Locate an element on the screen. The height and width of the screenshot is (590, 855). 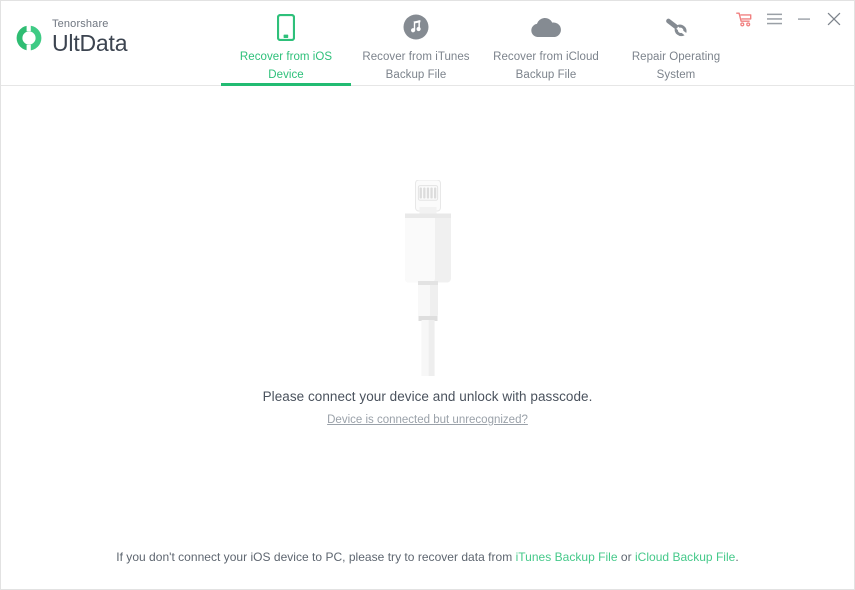
phone-icon is located at coordinates (286, 27).